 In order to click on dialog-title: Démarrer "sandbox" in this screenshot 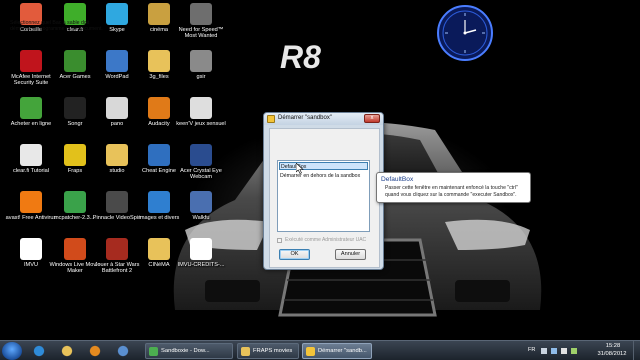, I will do `click(305, 118)`.